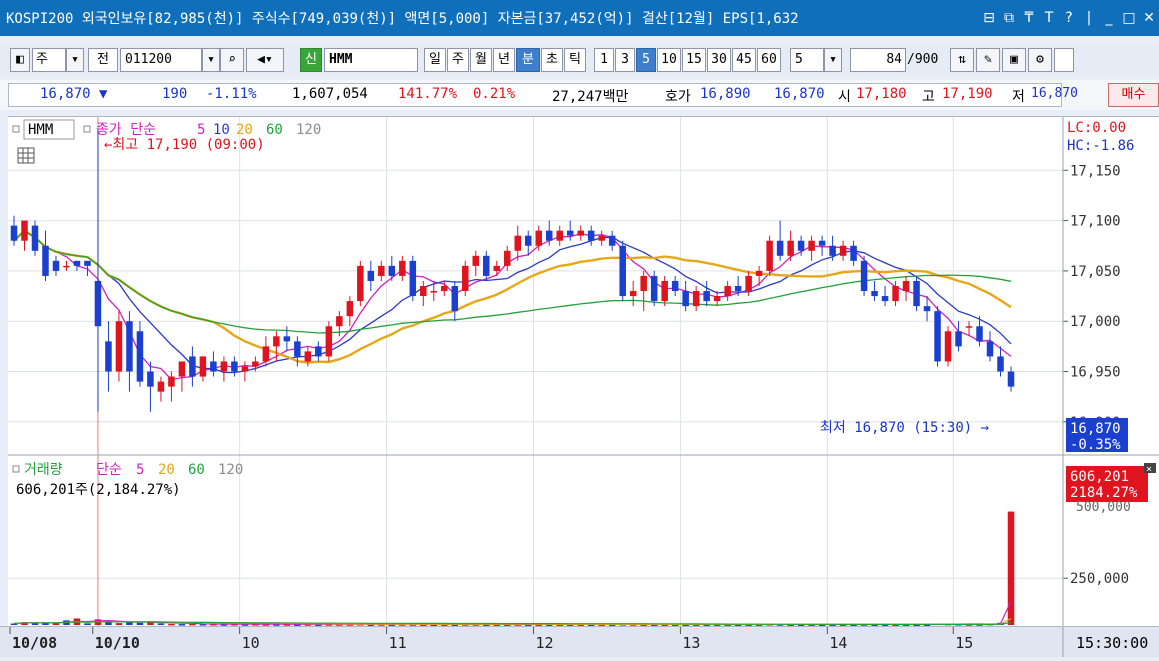 The width and height of the screenshot is (1159, 661). I want to click on current-price-marker-value: 16,870, so click(1095, 429).